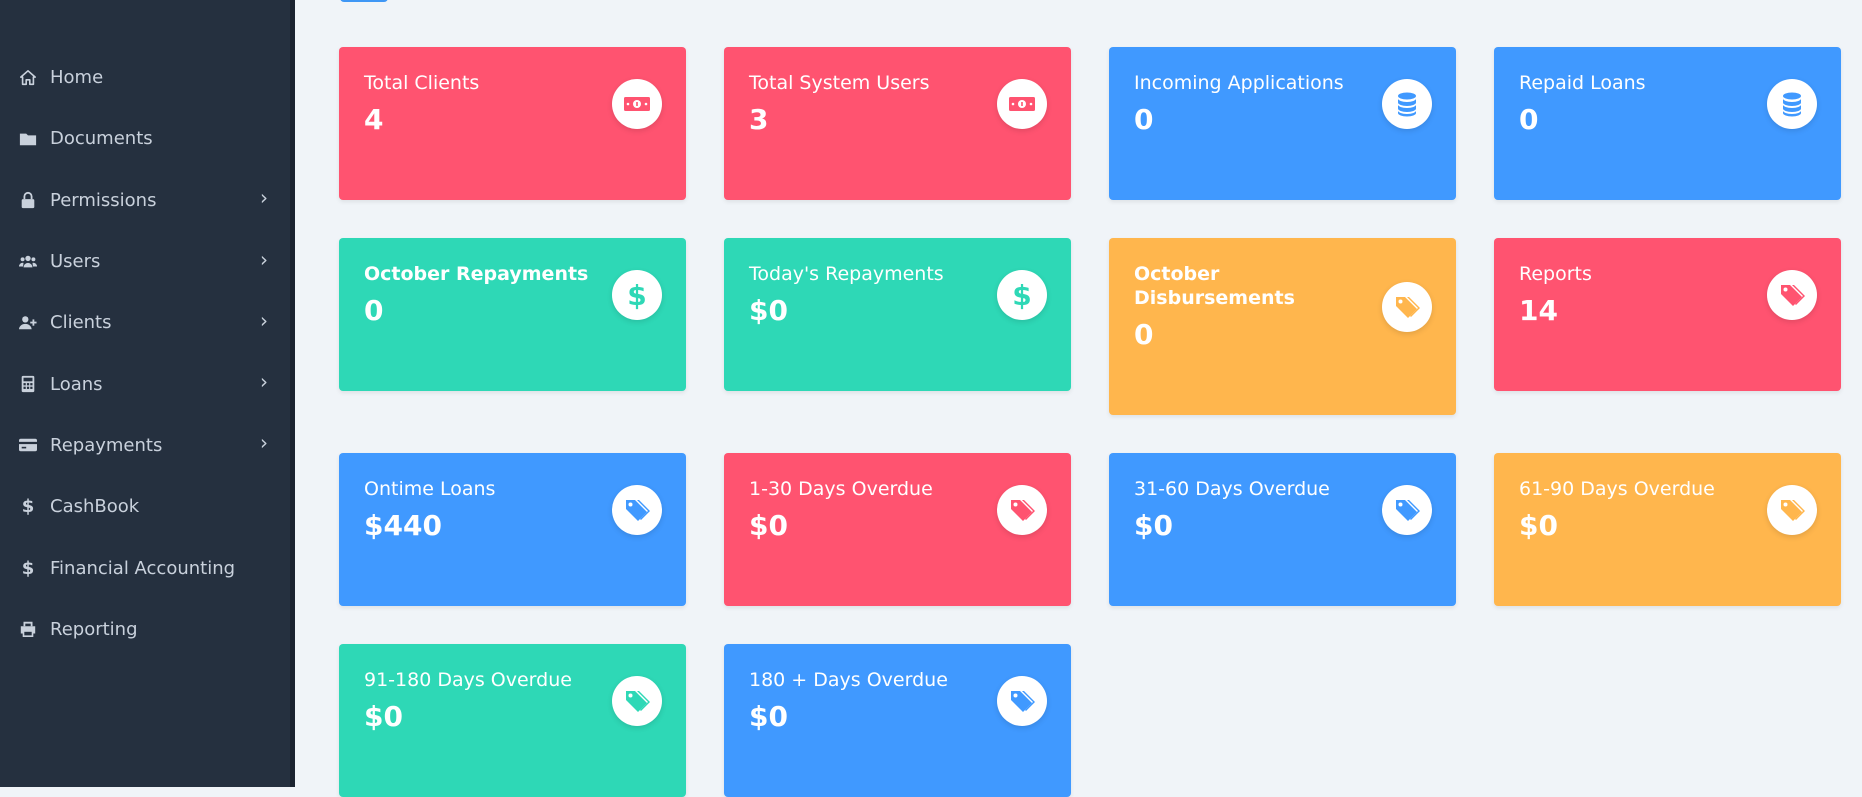 The width and height of the screenshot is (1862, 797). What do you see at coordinates (1214, 286) in the screenshot?
I see `card-title: October Disbursements` at bounding box center [1214, 286].